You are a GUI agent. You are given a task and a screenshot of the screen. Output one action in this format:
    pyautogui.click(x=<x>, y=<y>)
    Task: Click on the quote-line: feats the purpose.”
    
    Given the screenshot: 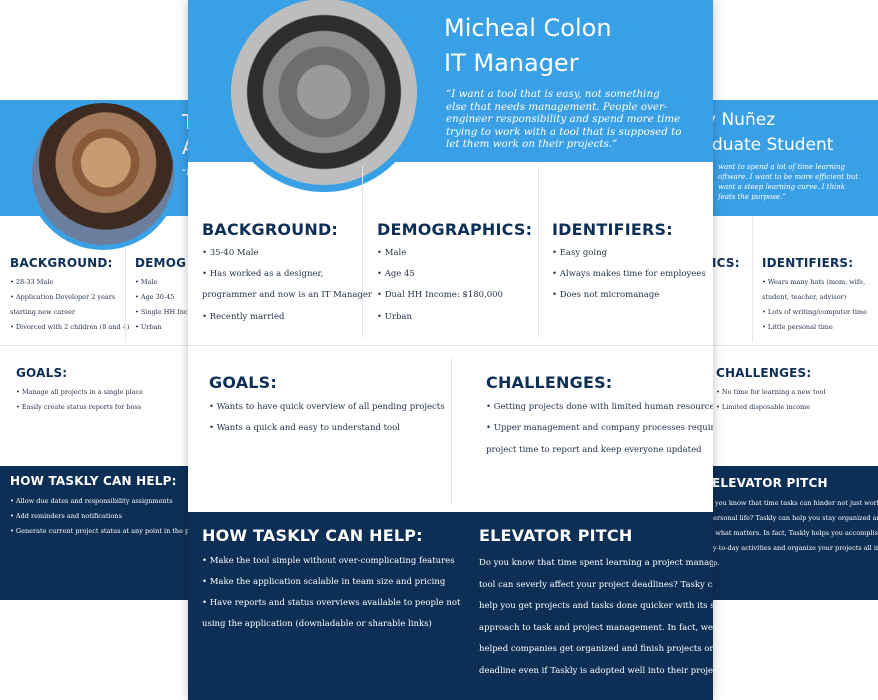 What is the action you would take?
    pyautogui.click(x=752, y=197)
    